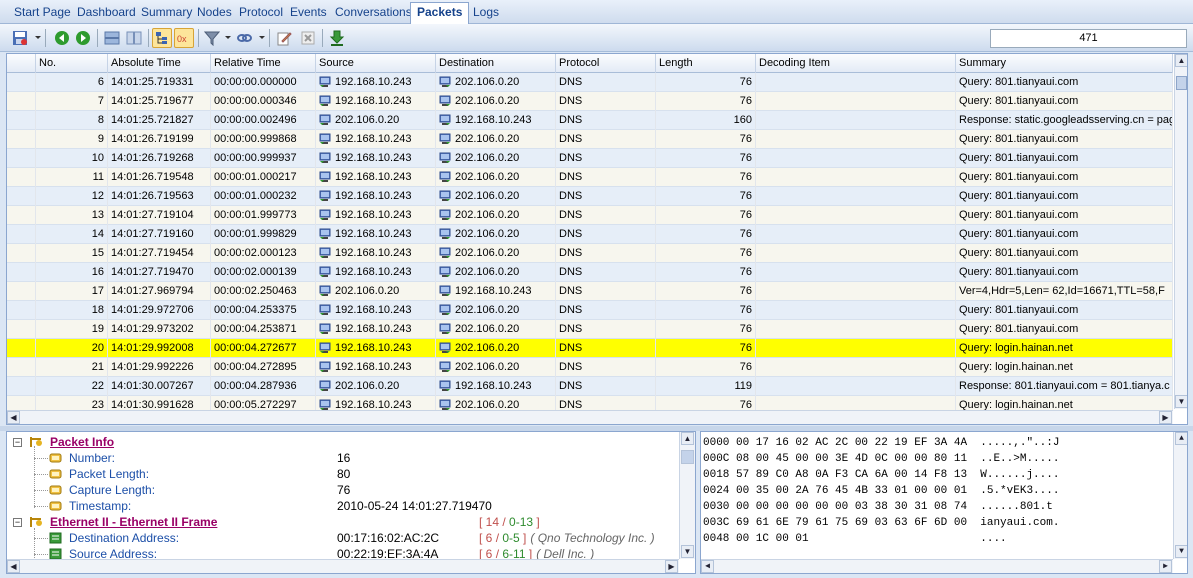  I want to click on cell-dst-text: 202.106.0.20, so click(487, 101).